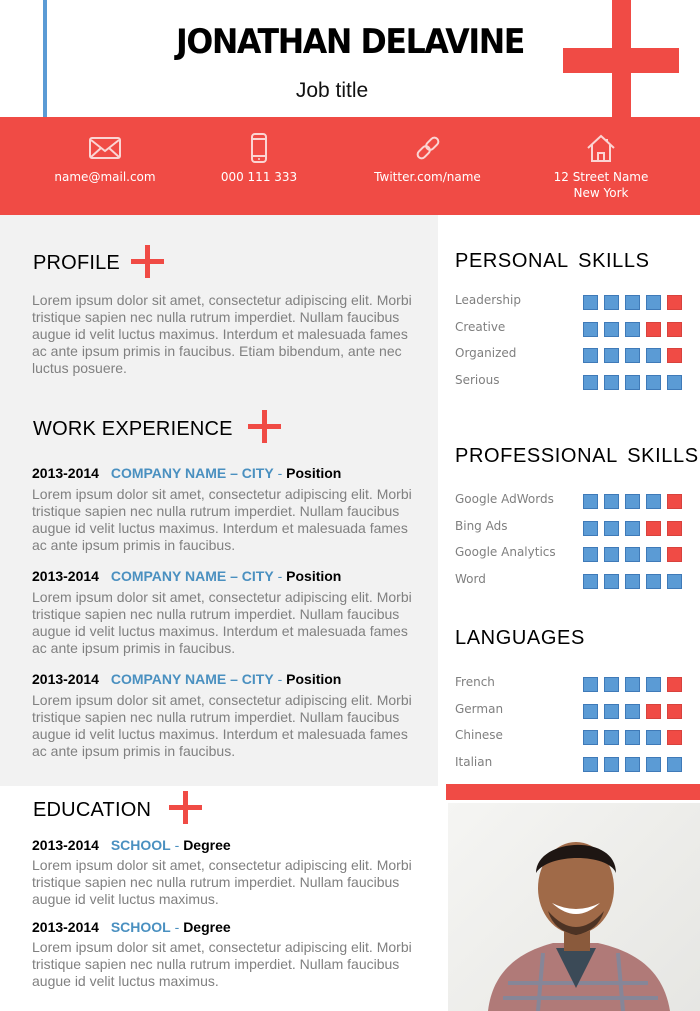 Image resolution: width=700 pixels, height=1011 pixels. Describe the element at coordinates (133, 429) in the screenshot. I see `work-experience-heading: WORK EXPERIENCE` at that location.